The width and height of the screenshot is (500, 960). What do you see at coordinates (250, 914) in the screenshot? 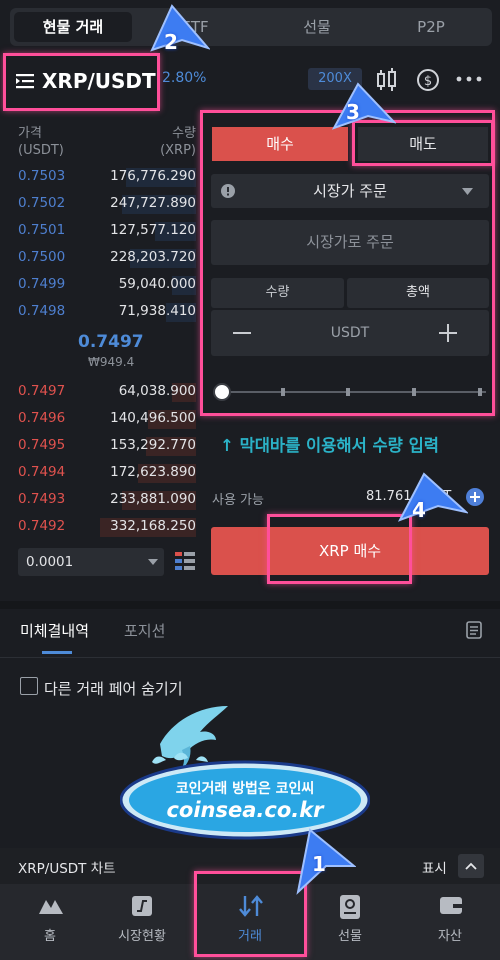
I see `highlight-trade-nav` at bounding box center [250, 914].